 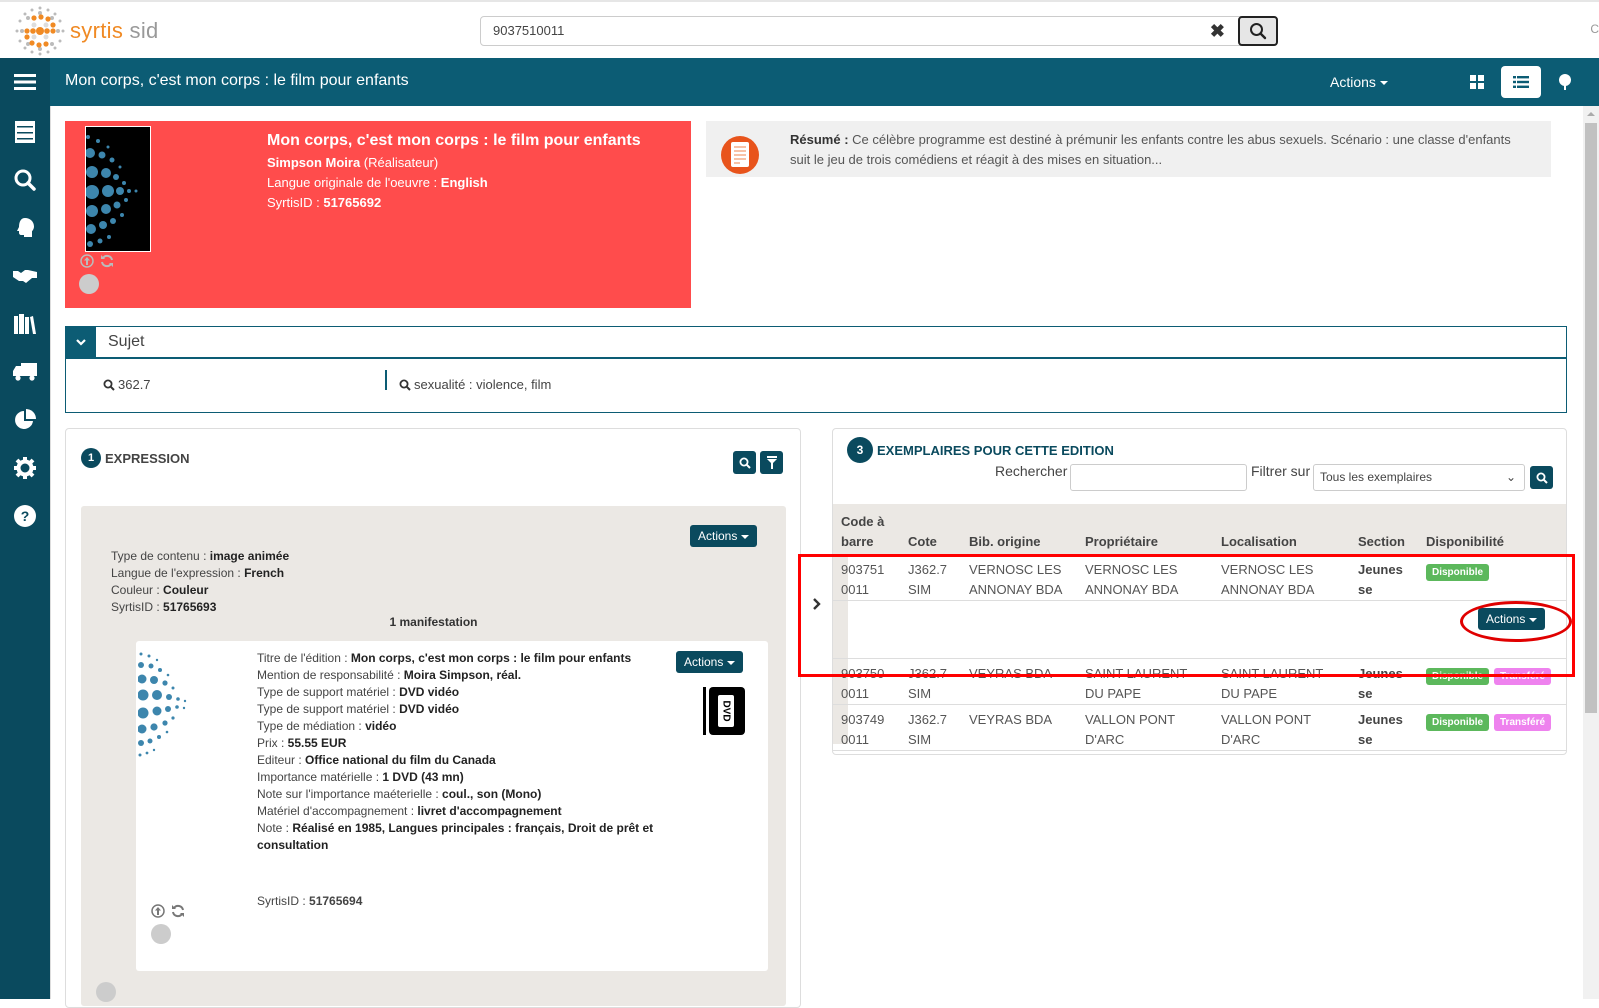 What do you see at coordinates (475, 384) in the screenshot?
I see `subject-tag-topic: sexualité : violence, film` at bounding box center [475, 384].